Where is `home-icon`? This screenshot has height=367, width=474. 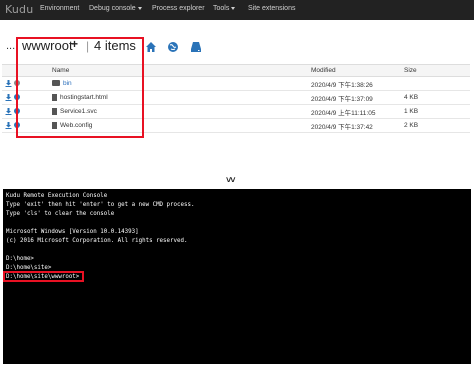 home-icon is located at coordinates (151, 47).